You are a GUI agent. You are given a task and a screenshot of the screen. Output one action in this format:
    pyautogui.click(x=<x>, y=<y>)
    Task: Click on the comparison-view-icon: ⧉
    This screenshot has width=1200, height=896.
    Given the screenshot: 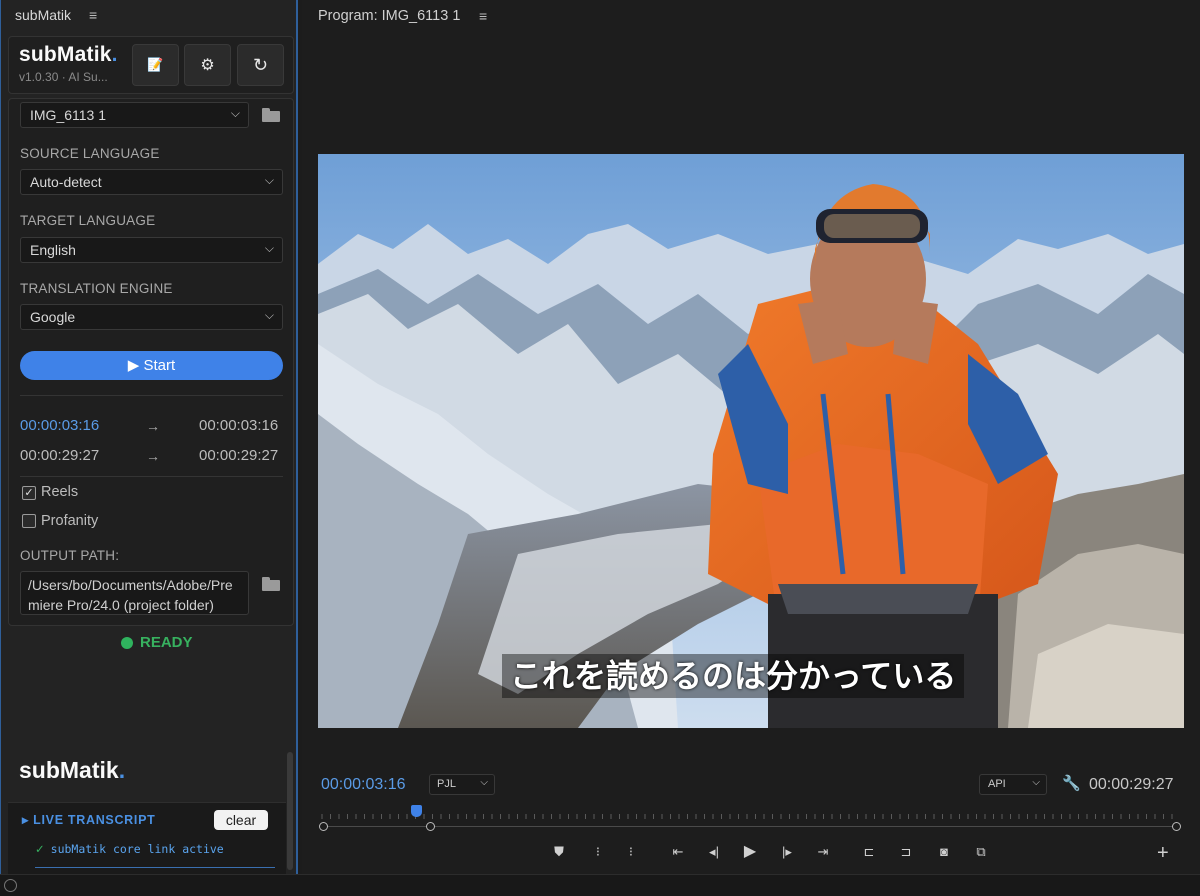 What is the action you would take?
    pyautogui.click(x=981, y=852)
    